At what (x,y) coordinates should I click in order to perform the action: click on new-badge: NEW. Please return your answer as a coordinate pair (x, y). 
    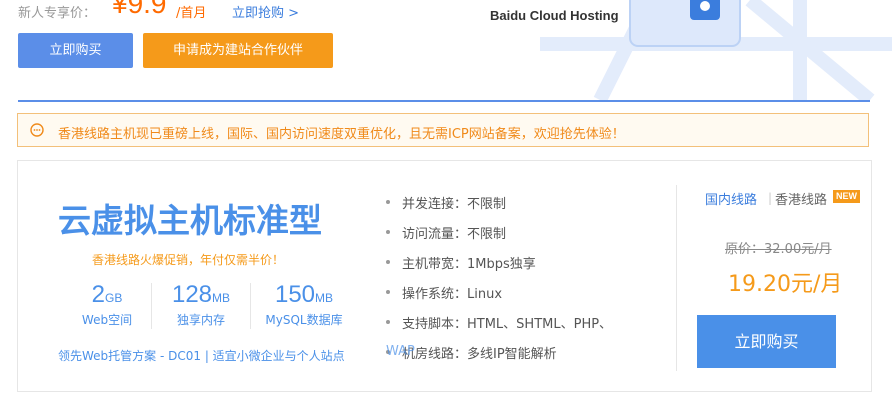
    Looking at the image, I should click on (846, 196).